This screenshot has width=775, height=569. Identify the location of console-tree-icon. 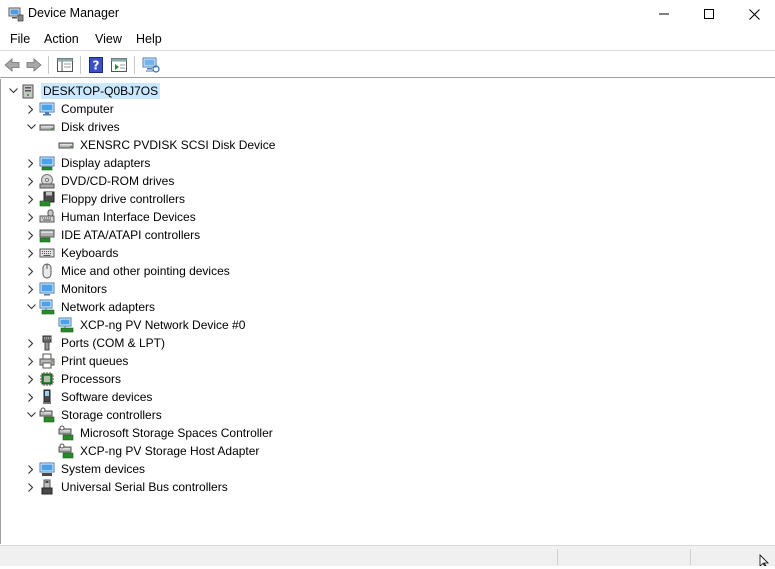
(65, 65).